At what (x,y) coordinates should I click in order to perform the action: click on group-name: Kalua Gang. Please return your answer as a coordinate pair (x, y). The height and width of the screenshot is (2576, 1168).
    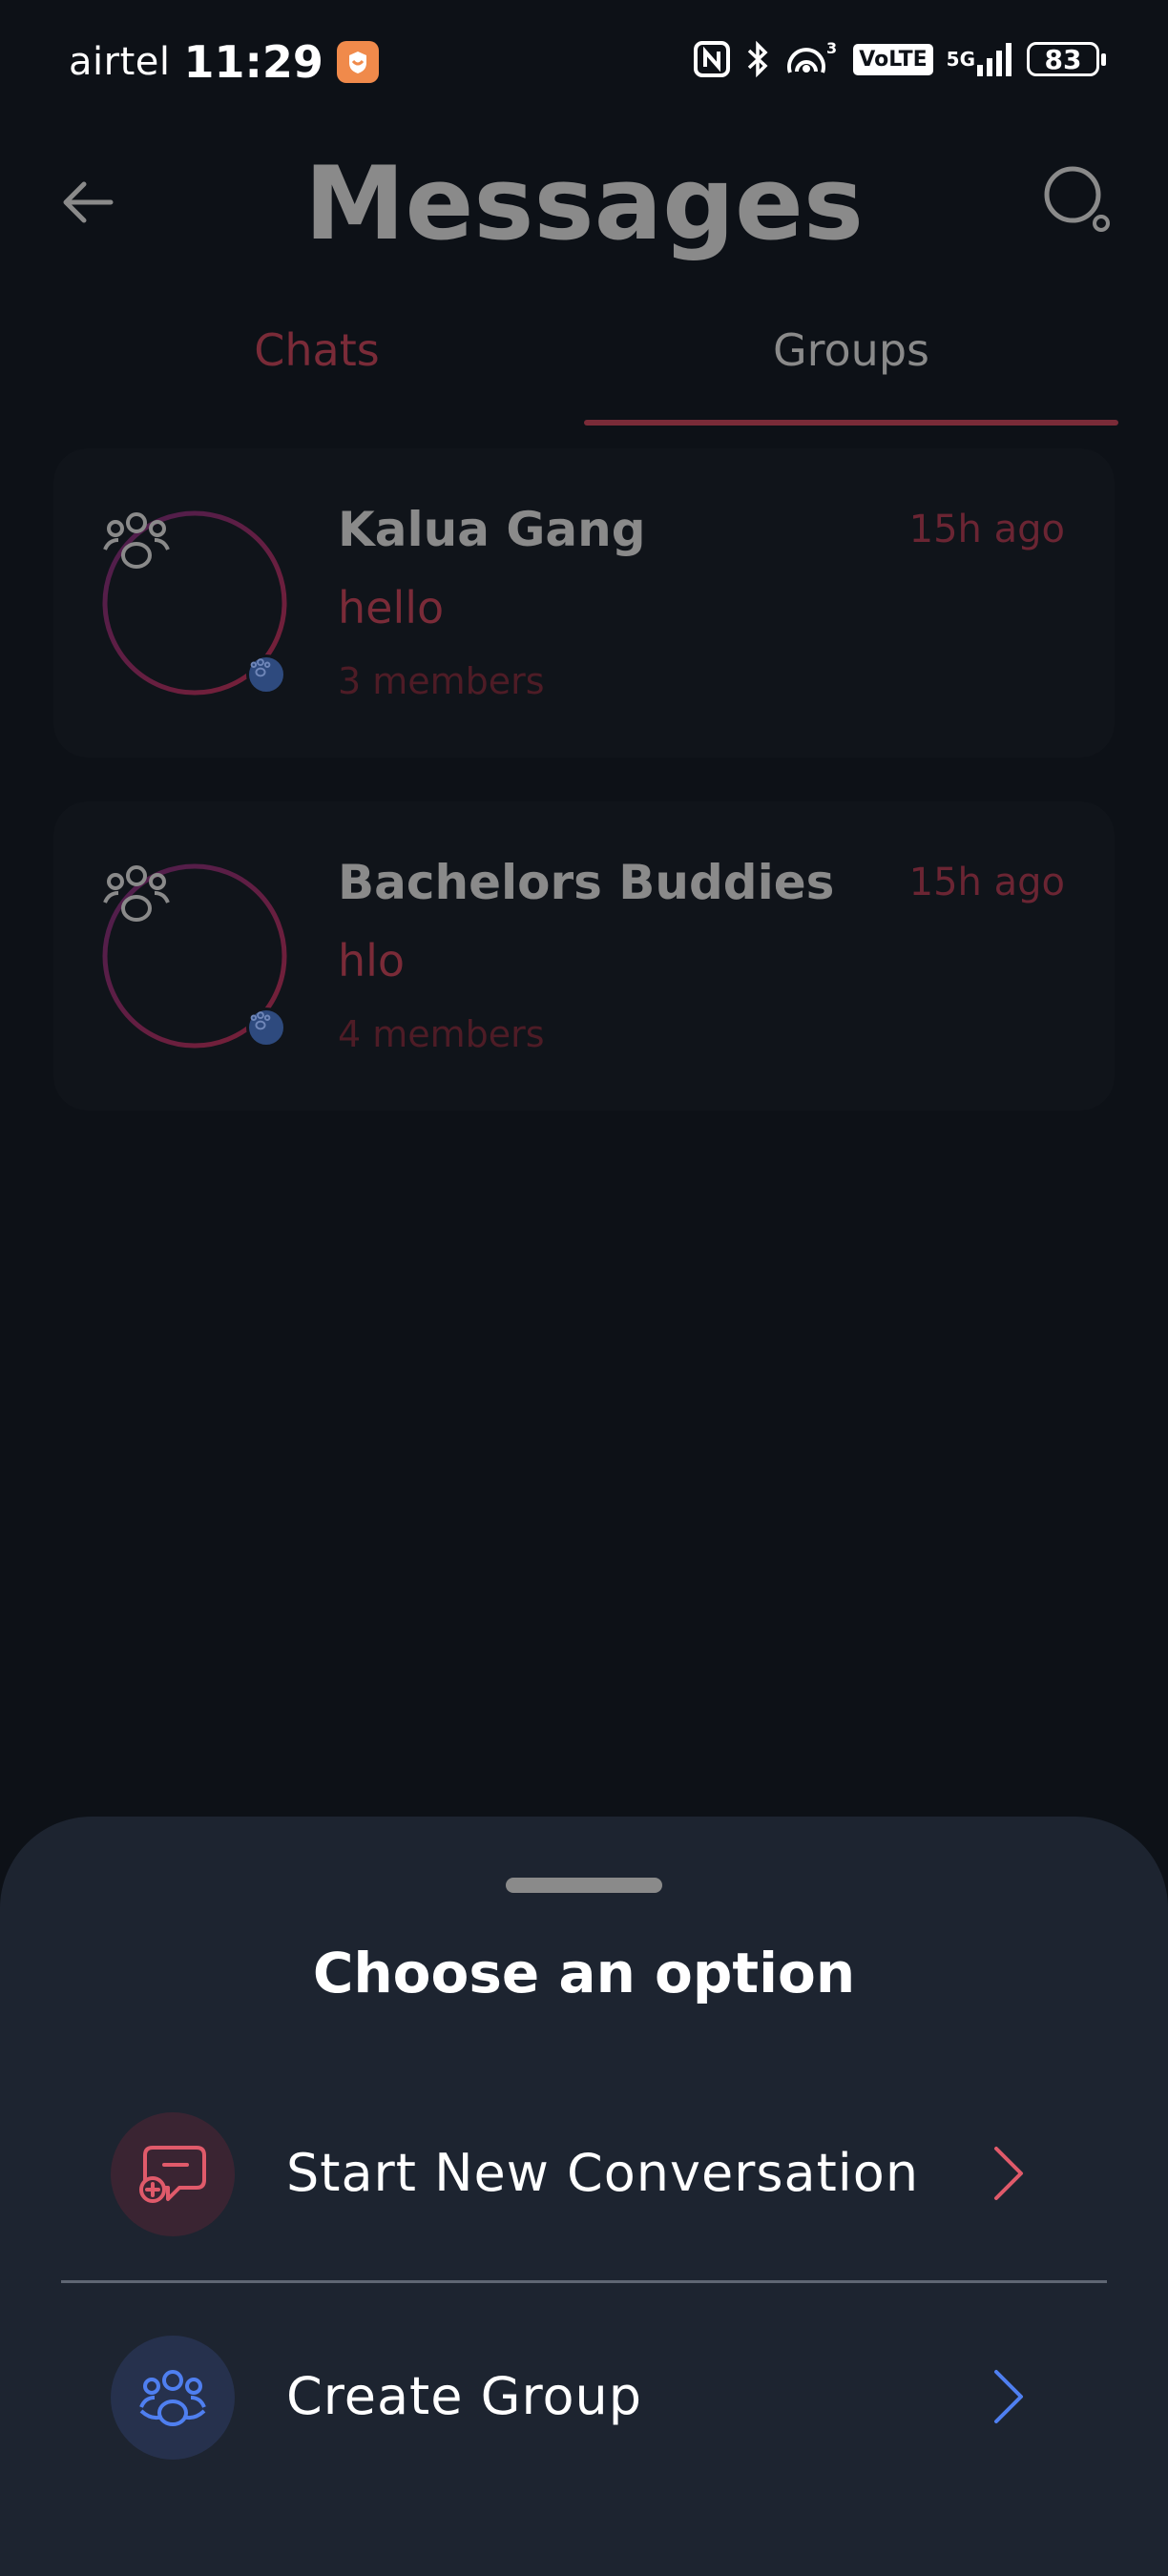
    Looking at the image, I should click on (492, 529).